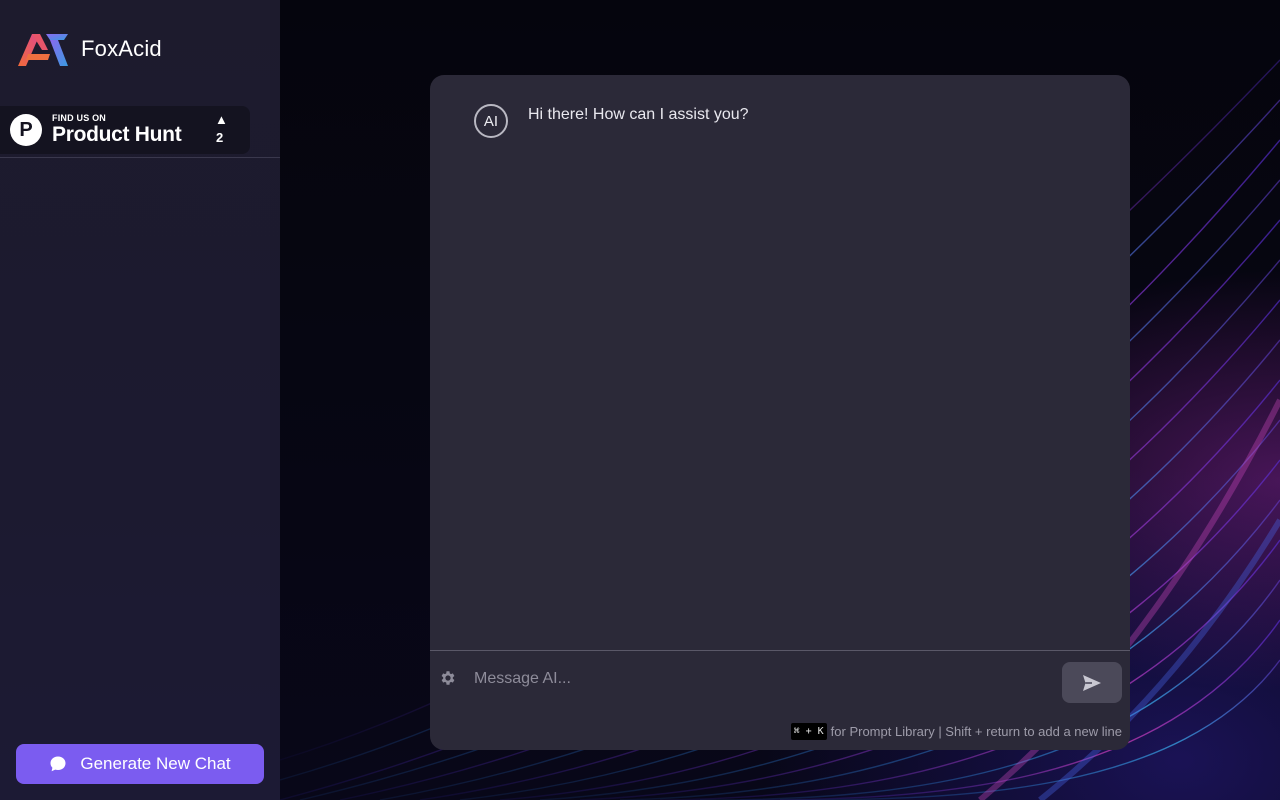 The width and height of the screenshot is (1280, 800). Describe the element at coordinates (121, 48) in the screenshot. I see `app-name: FoxAcid` at that location.